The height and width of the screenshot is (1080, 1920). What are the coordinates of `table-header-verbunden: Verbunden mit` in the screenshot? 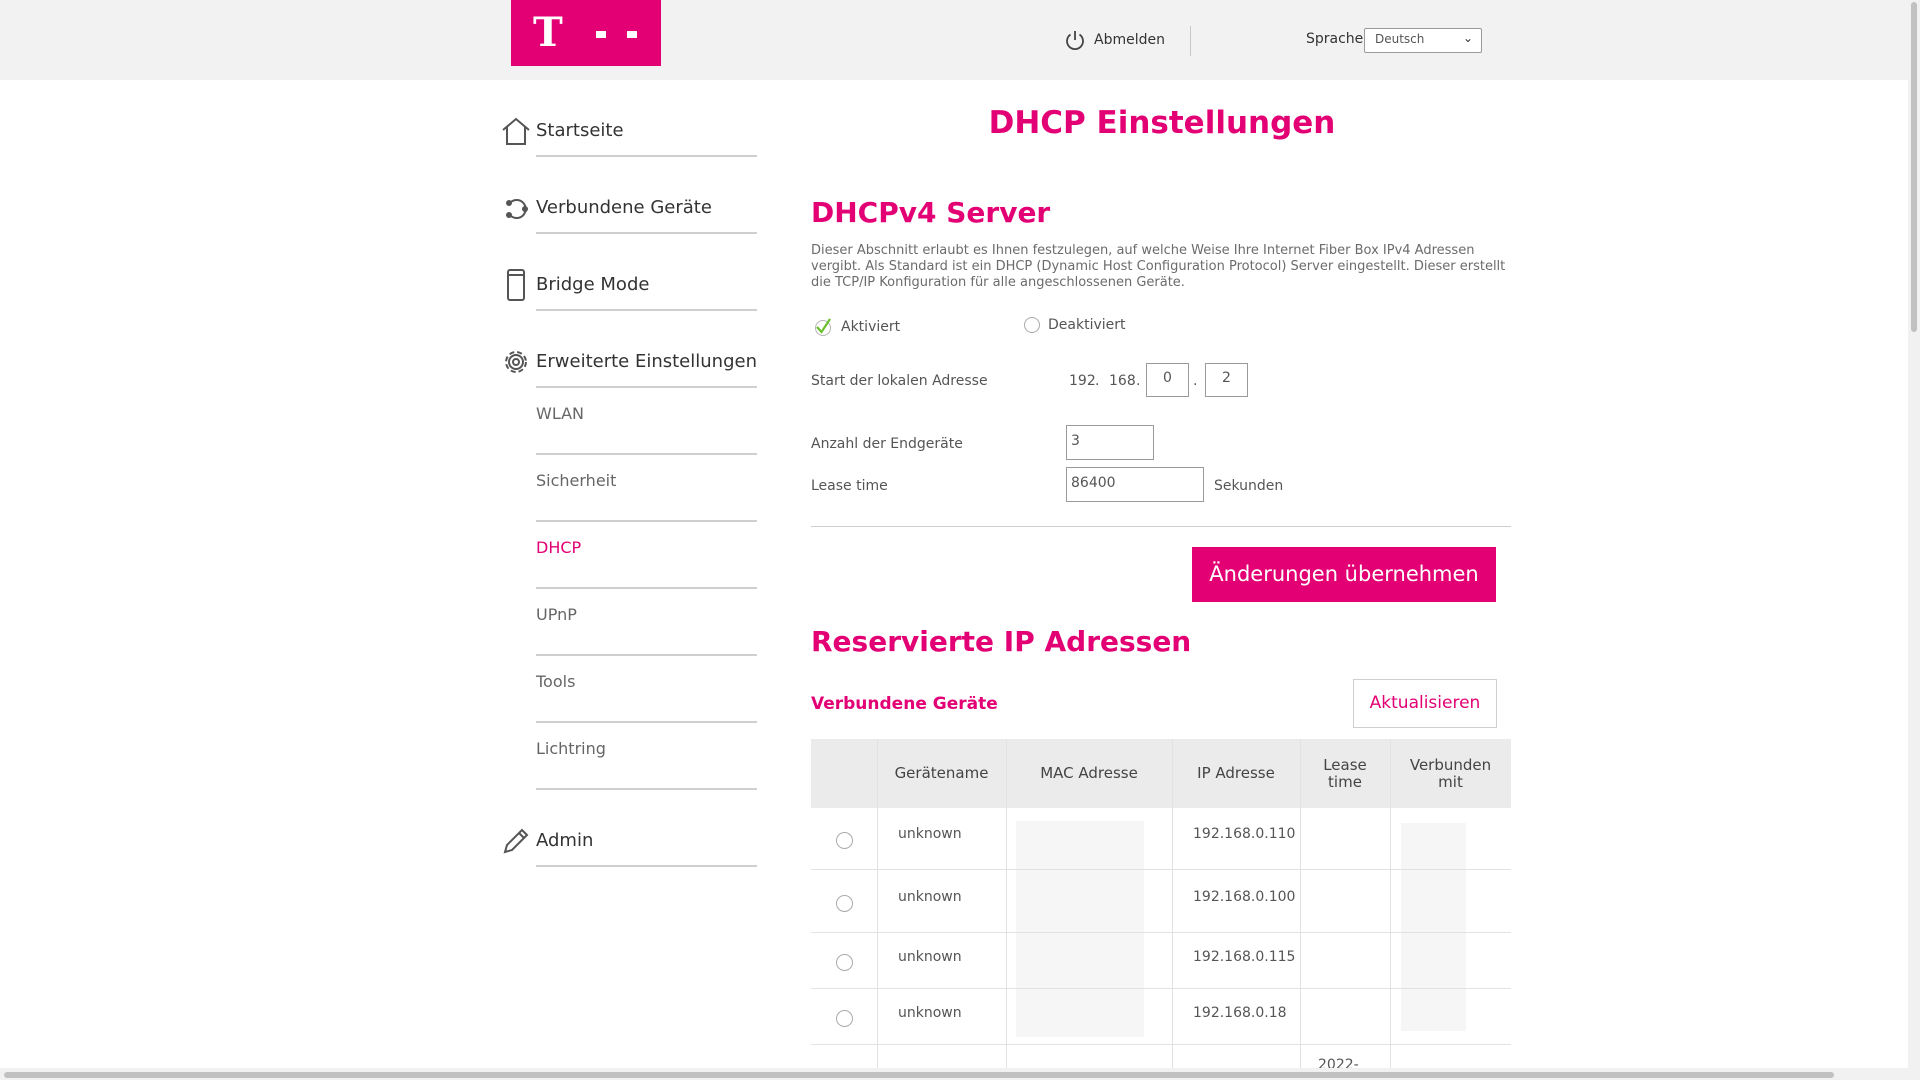 It's located at (1450, 773).